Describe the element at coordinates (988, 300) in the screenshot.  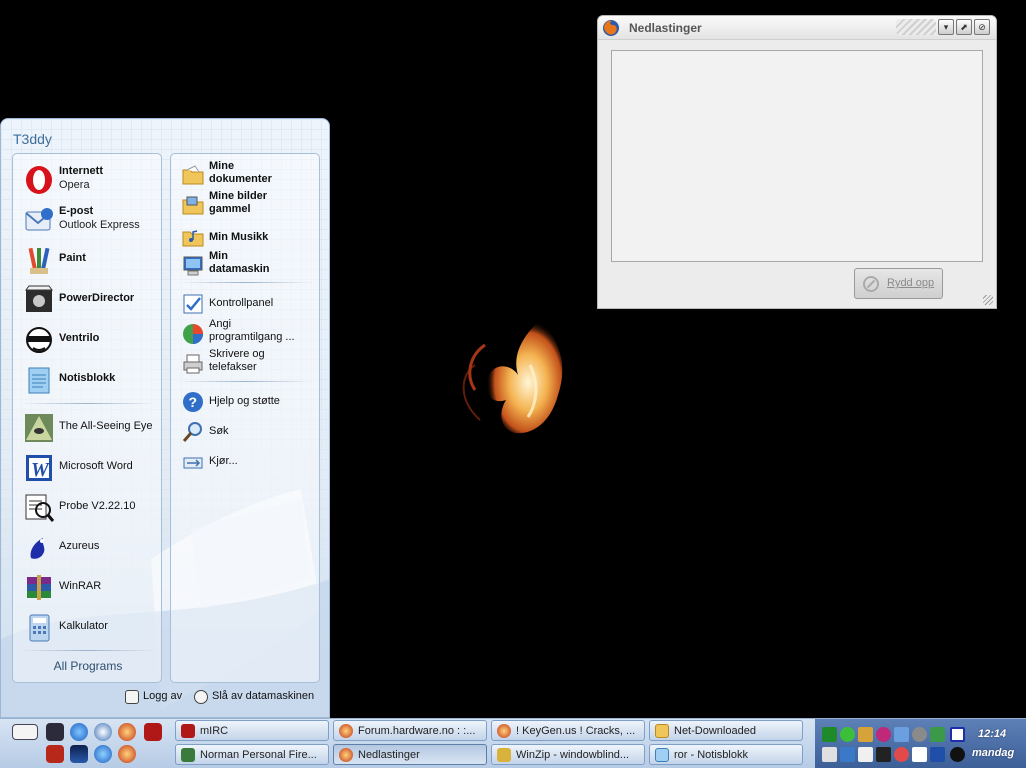
I see `resize-grip` at that location.